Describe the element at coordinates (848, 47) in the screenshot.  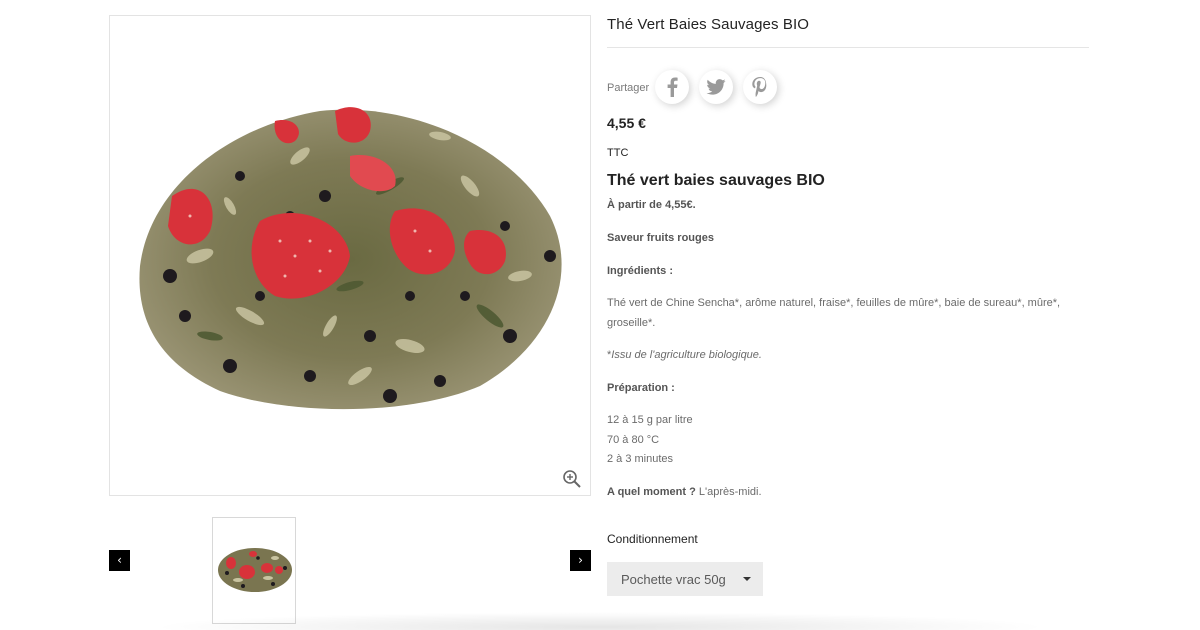
I see `divider` at that location.